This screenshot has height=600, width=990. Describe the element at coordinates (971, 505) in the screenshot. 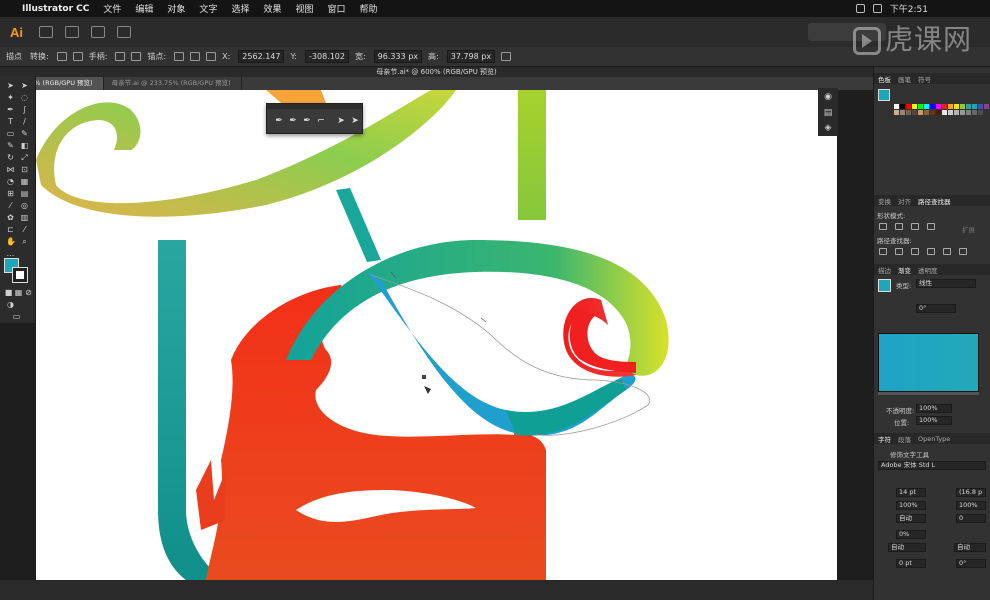

I see `vertical-scale-field: 100%` at that location.